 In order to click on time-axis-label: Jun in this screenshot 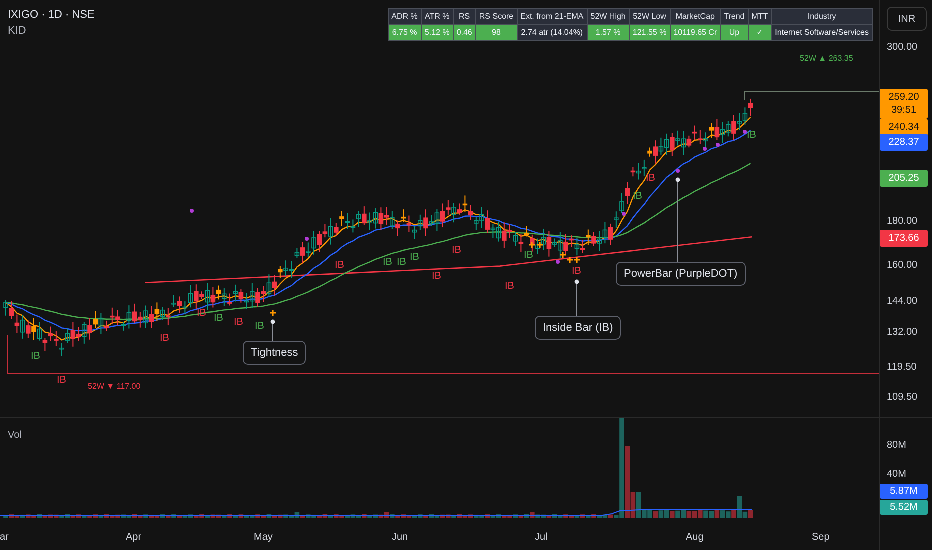, I will do `click(400, 538)`.